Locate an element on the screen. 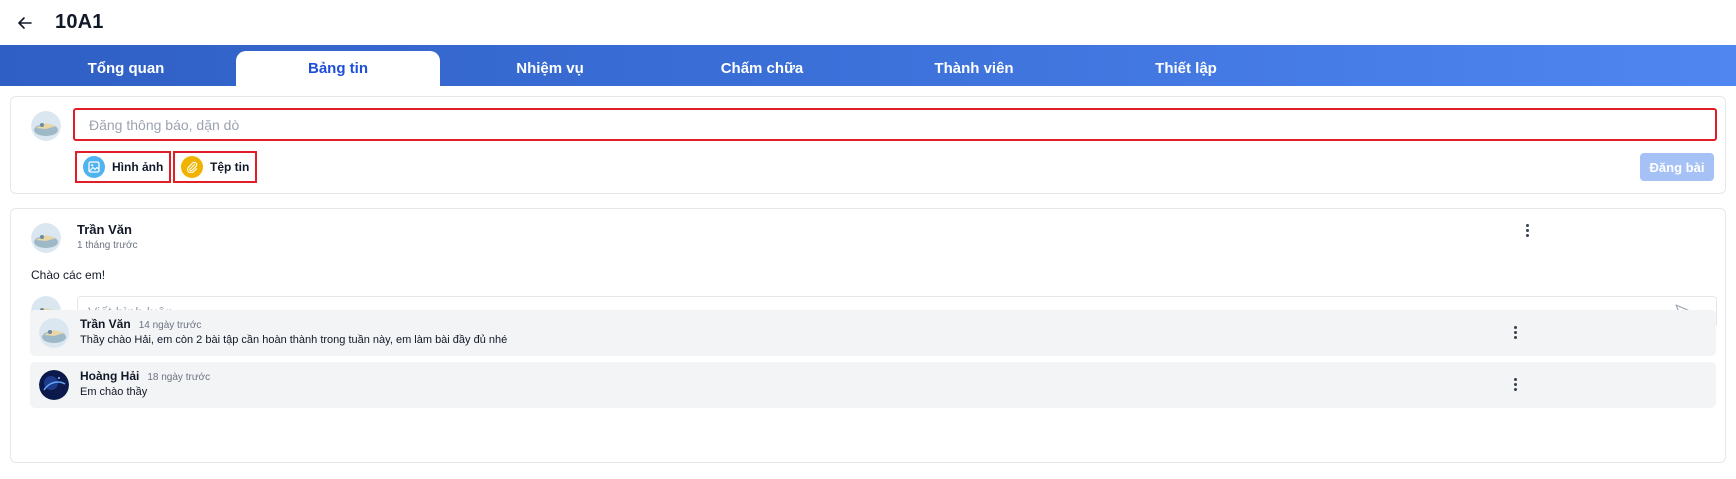  attach-image-button: Hình ảnh is located at coordinates (123, 167).